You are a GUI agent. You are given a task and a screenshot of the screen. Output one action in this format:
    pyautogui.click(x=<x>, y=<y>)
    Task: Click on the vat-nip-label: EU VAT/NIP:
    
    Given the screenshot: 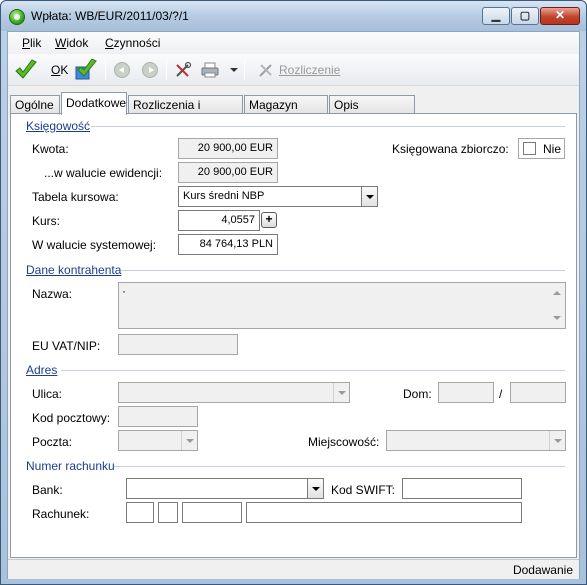 What is the action you would take?
    pyautogui.click(x=66, y=346)
    